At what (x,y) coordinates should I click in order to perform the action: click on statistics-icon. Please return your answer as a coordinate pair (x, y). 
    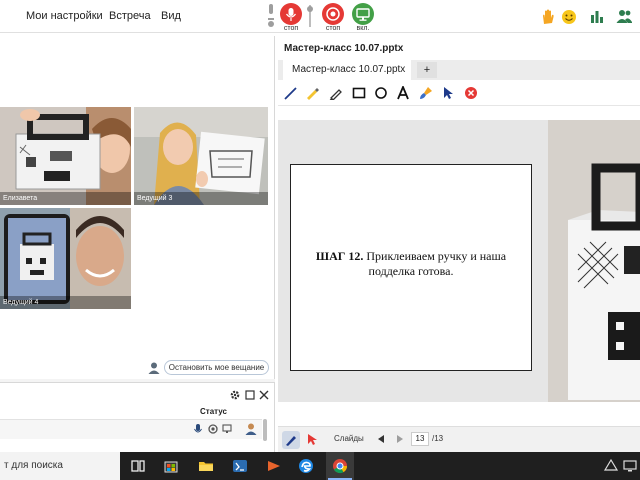
    Looking at the image, I should click on (597, 16).